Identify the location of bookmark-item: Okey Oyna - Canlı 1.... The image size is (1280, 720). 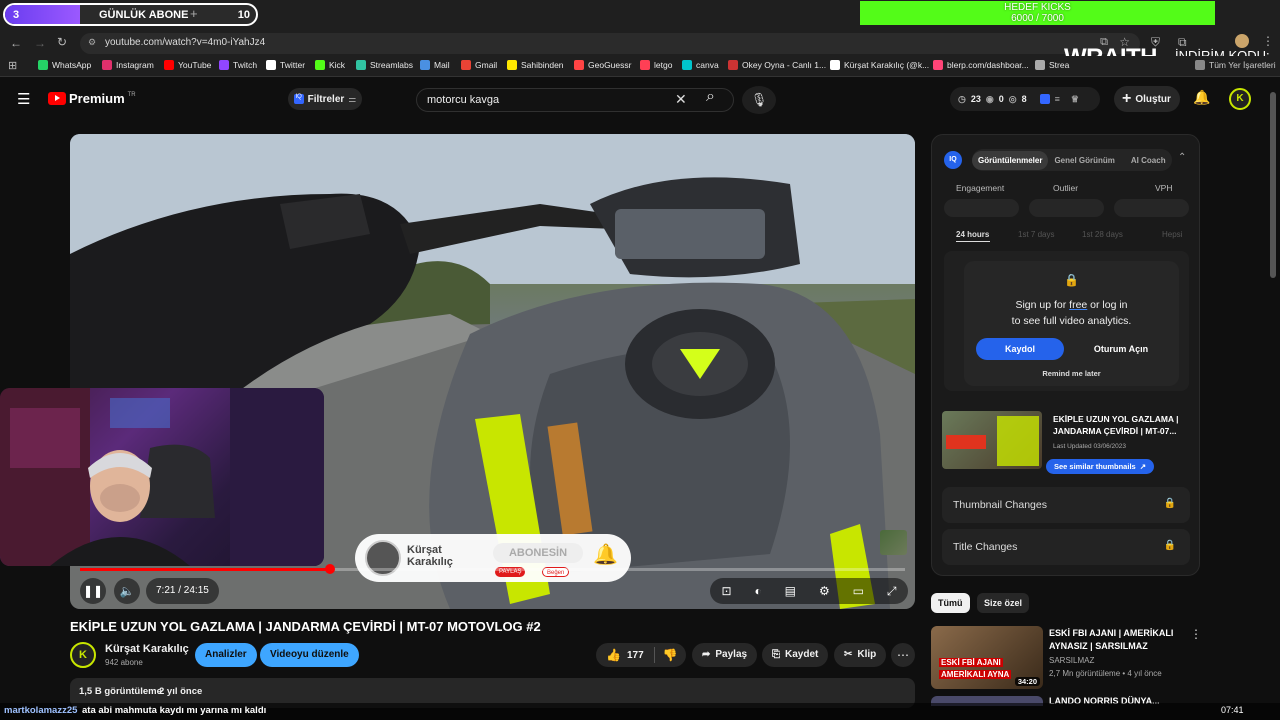
(777, 65).